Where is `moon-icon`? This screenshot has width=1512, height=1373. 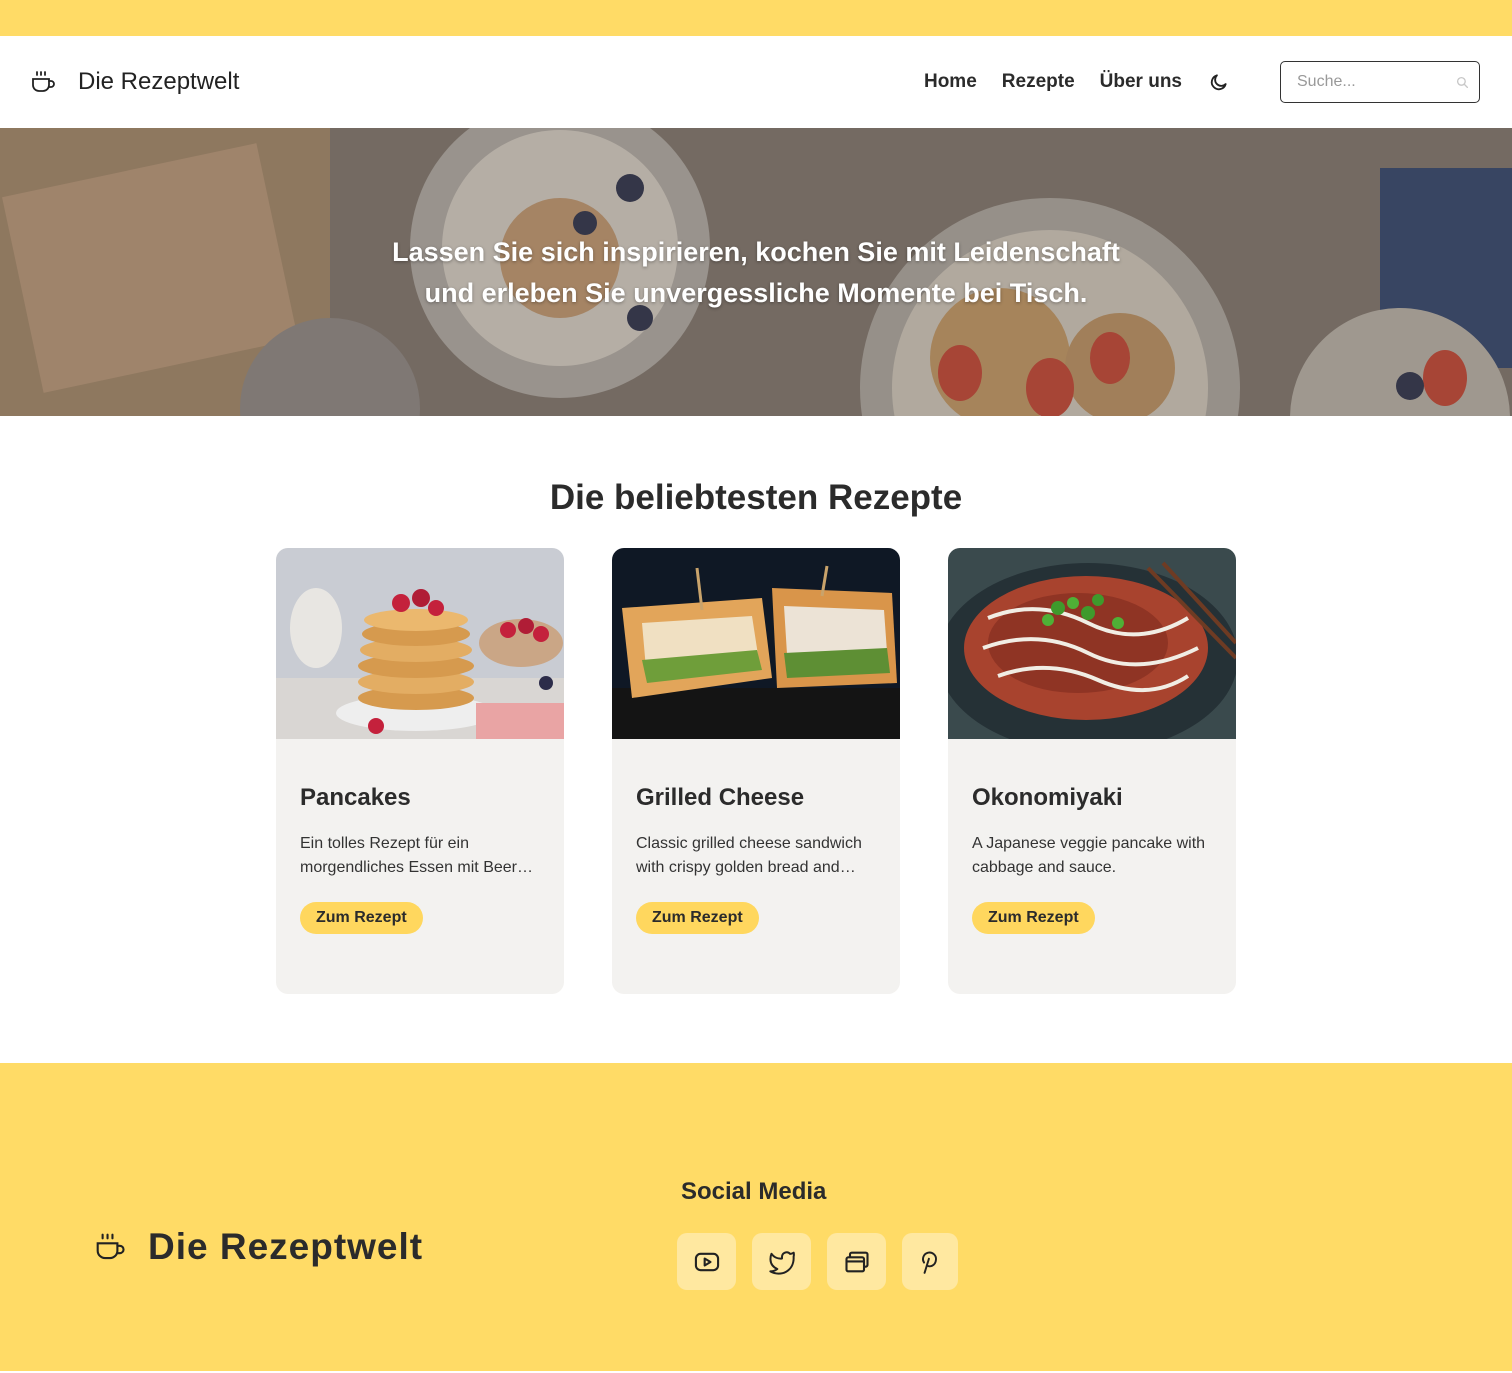 moon-icon is located at coordinates (1218, 82).